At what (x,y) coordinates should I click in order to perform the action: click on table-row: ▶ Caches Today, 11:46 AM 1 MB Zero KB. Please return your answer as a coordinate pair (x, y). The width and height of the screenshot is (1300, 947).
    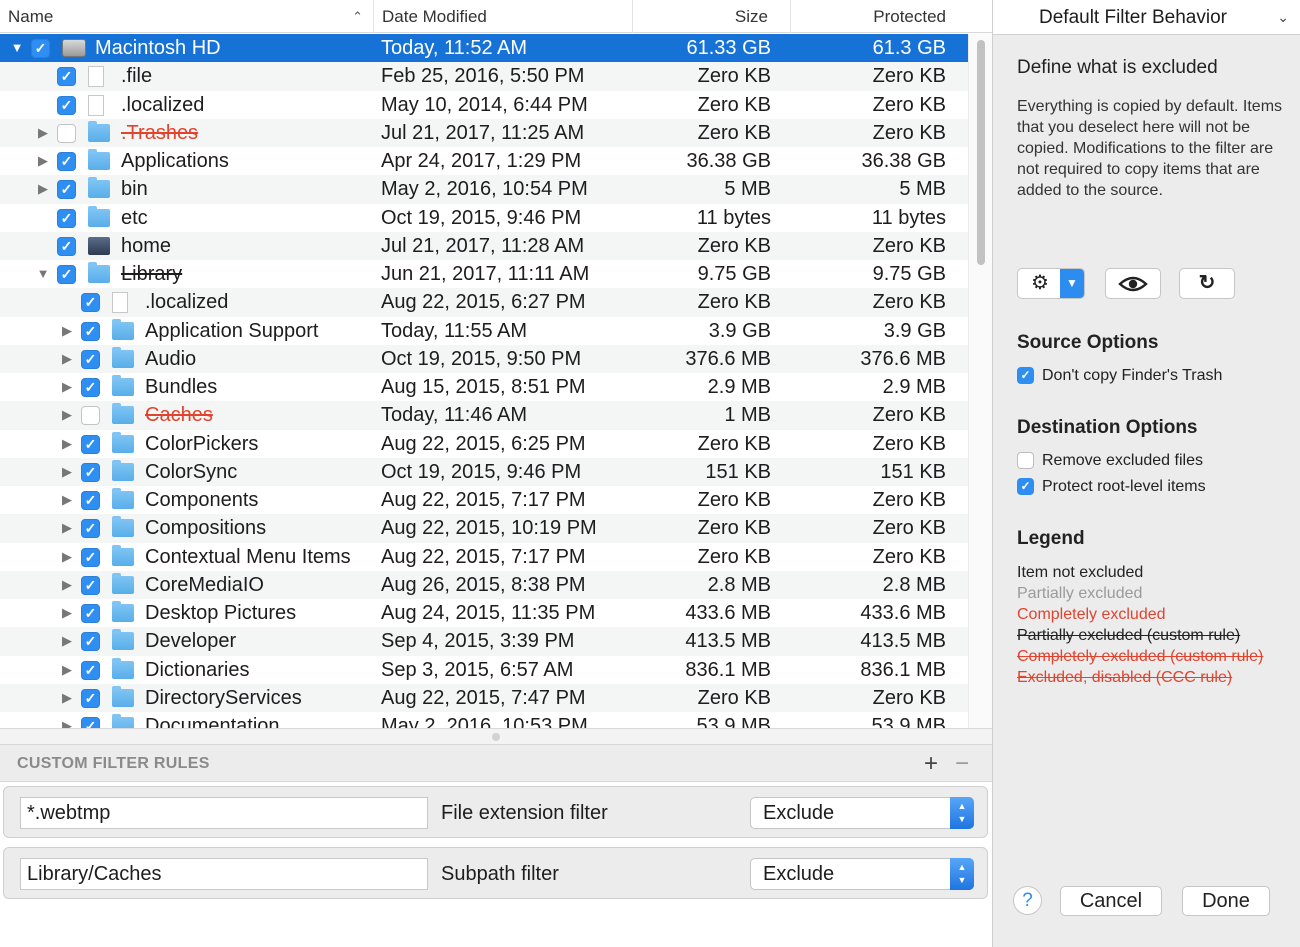
    Looking at the image, I should click on (484, 415).